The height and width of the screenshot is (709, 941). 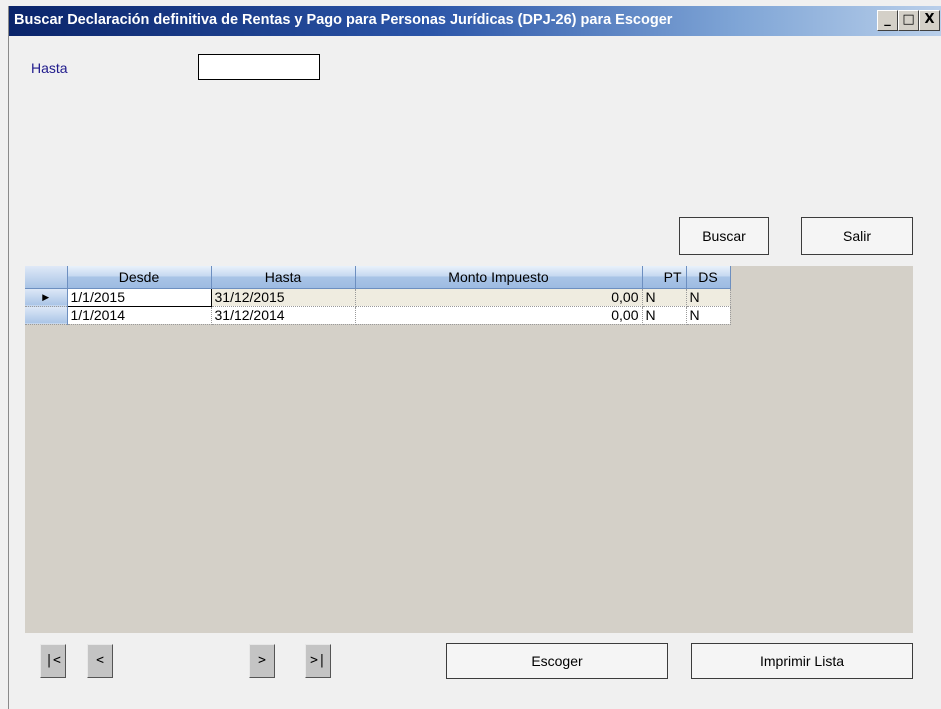 I want to click on header-row: Desde Hasta Monto Impuesto PT DS, so click(x=378, y=277).